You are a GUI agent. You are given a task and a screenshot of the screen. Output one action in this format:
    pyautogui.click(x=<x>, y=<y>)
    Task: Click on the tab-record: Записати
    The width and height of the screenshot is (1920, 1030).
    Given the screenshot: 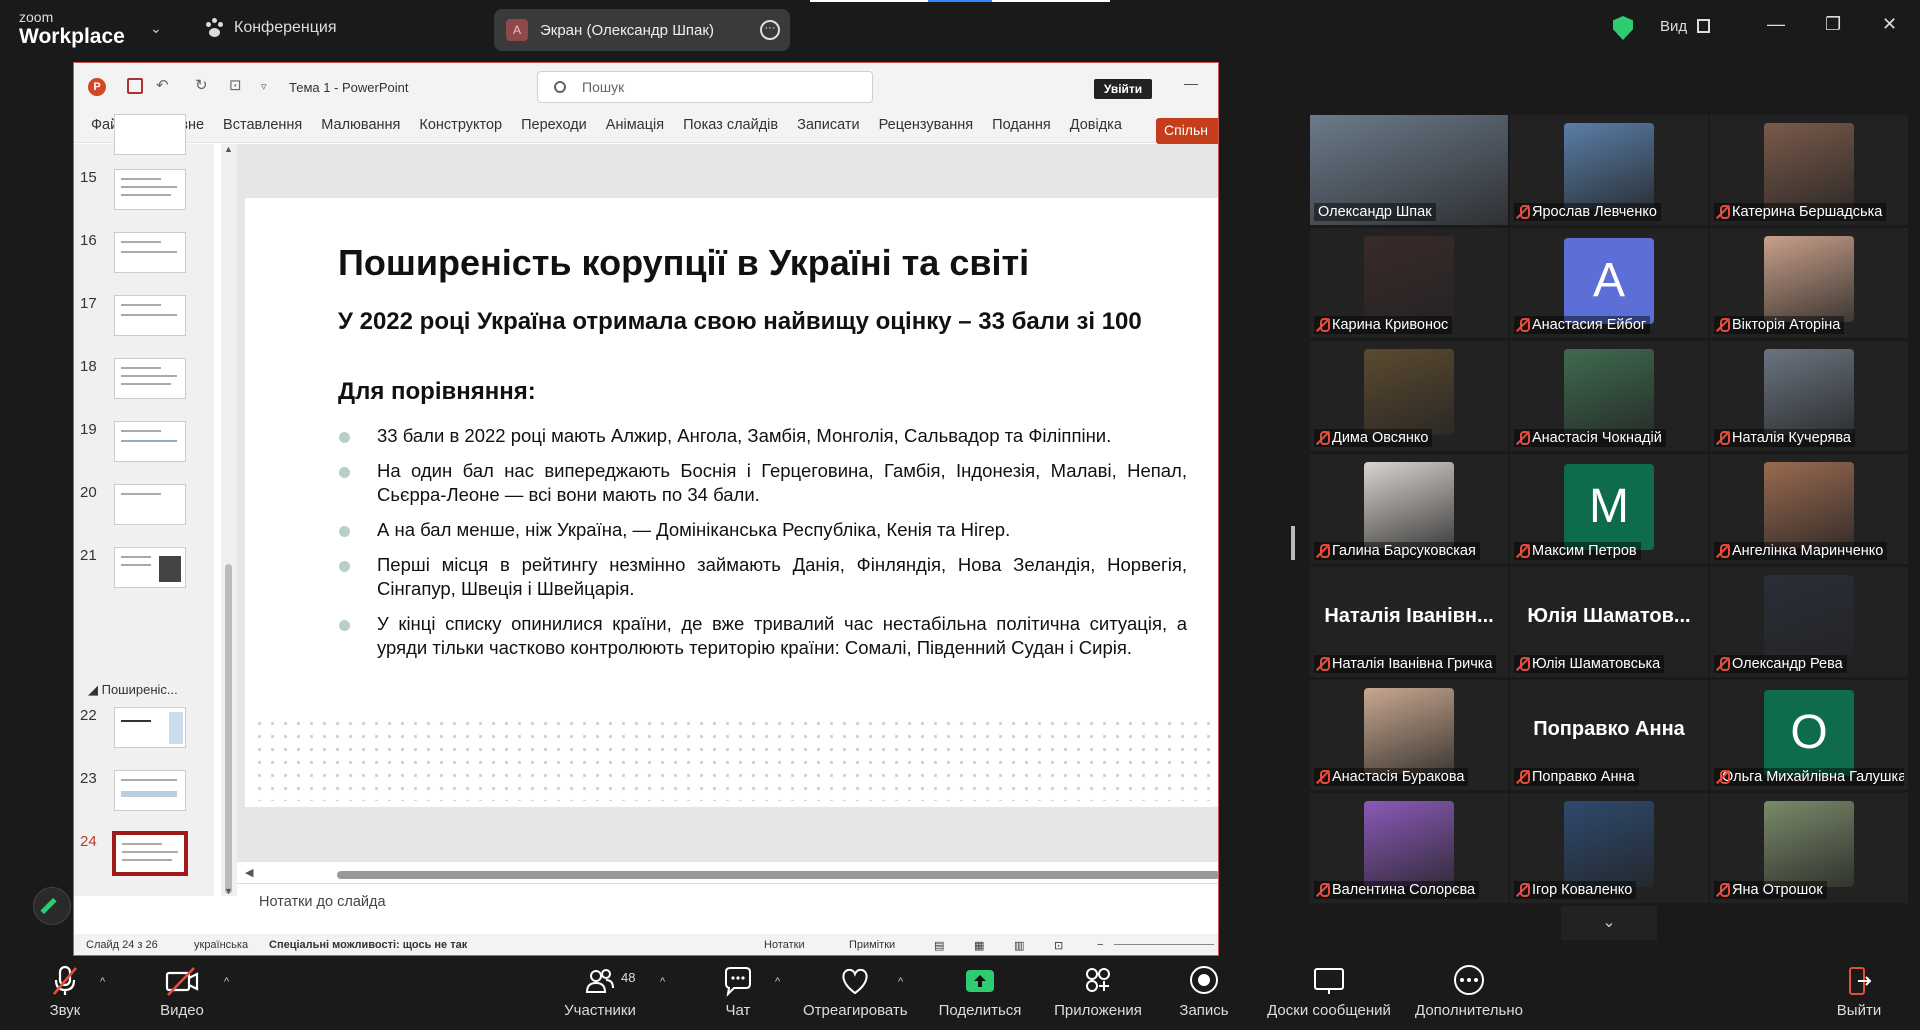 What is the action you would take?
    pyautogui.click(x=828, y=125)
    